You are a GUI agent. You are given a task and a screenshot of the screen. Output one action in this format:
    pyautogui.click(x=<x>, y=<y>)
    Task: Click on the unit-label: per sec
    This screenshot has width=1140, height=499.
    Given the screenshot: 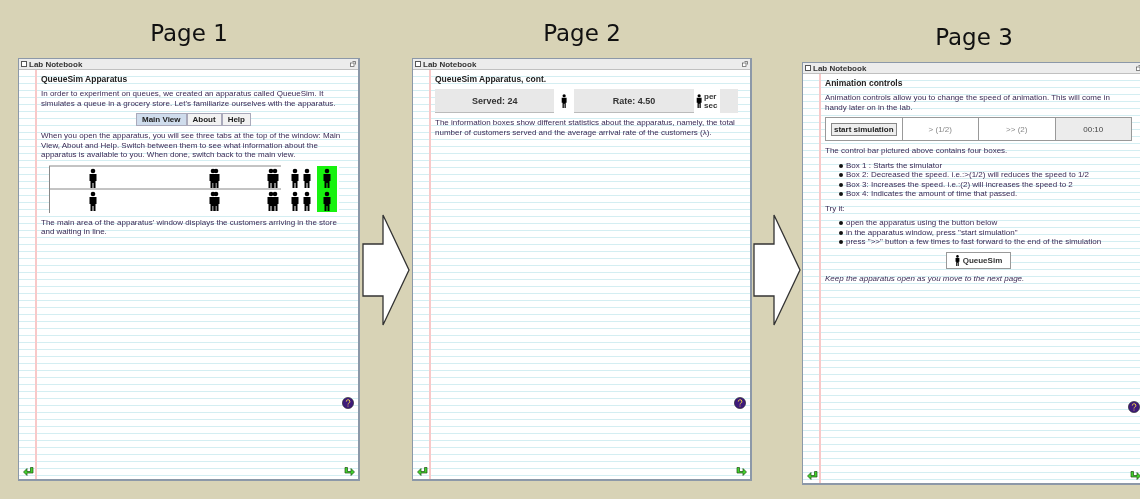 What is the action you would take?
    pyautogui.click(x=711, y=101)
    